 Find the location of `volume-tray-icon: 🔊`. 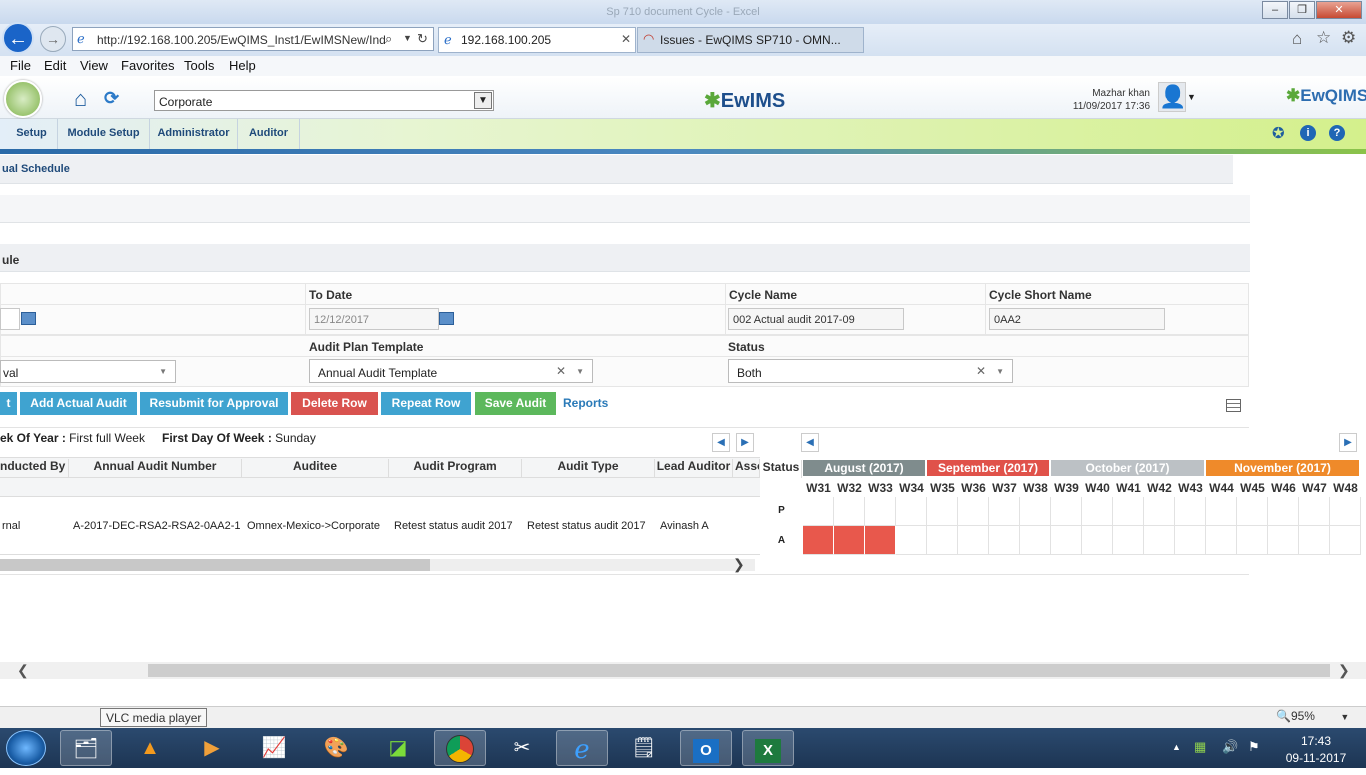

volume-tray-icon: 🔊 is located at coordinates (1230, 747).